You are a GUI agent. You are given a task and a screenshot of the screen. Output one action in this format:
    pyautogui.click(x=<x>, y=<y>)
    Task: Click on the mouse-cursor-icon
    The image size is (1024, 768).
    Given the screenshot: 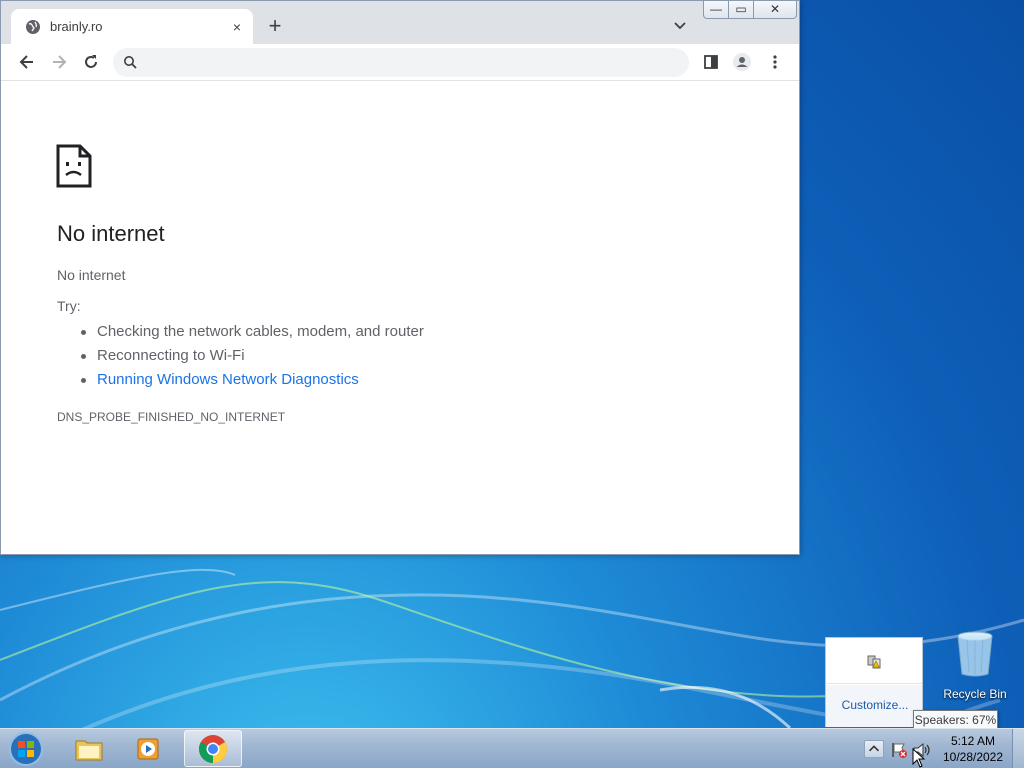 What is the action you would take?
    pyautogui.click(x=919, y=758)
    